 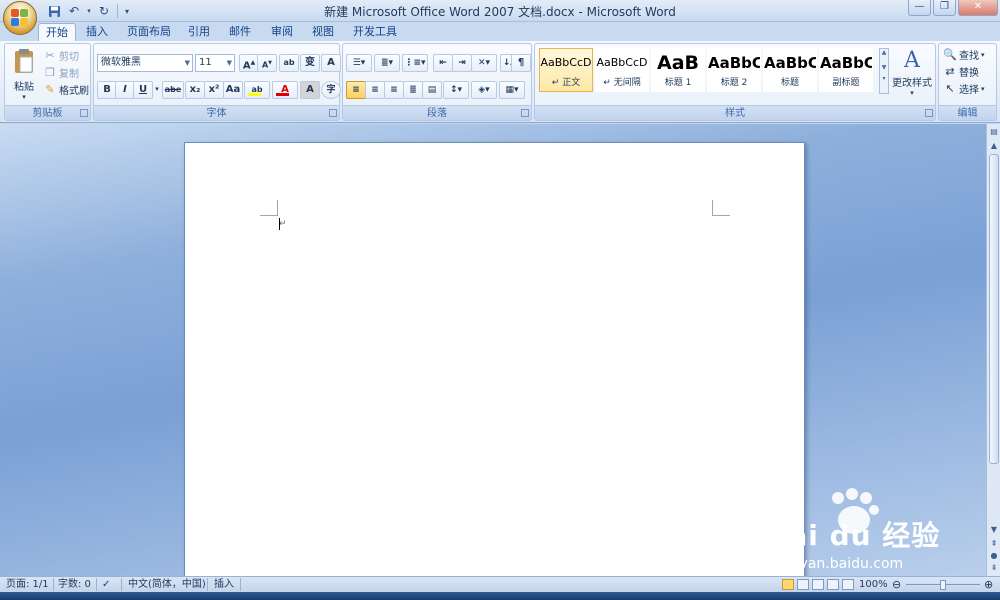 What do you see at coordinates (994, 556) in the screenshot?
I see `select-browse-object-icon: ●` at bounding box center [994, 556].